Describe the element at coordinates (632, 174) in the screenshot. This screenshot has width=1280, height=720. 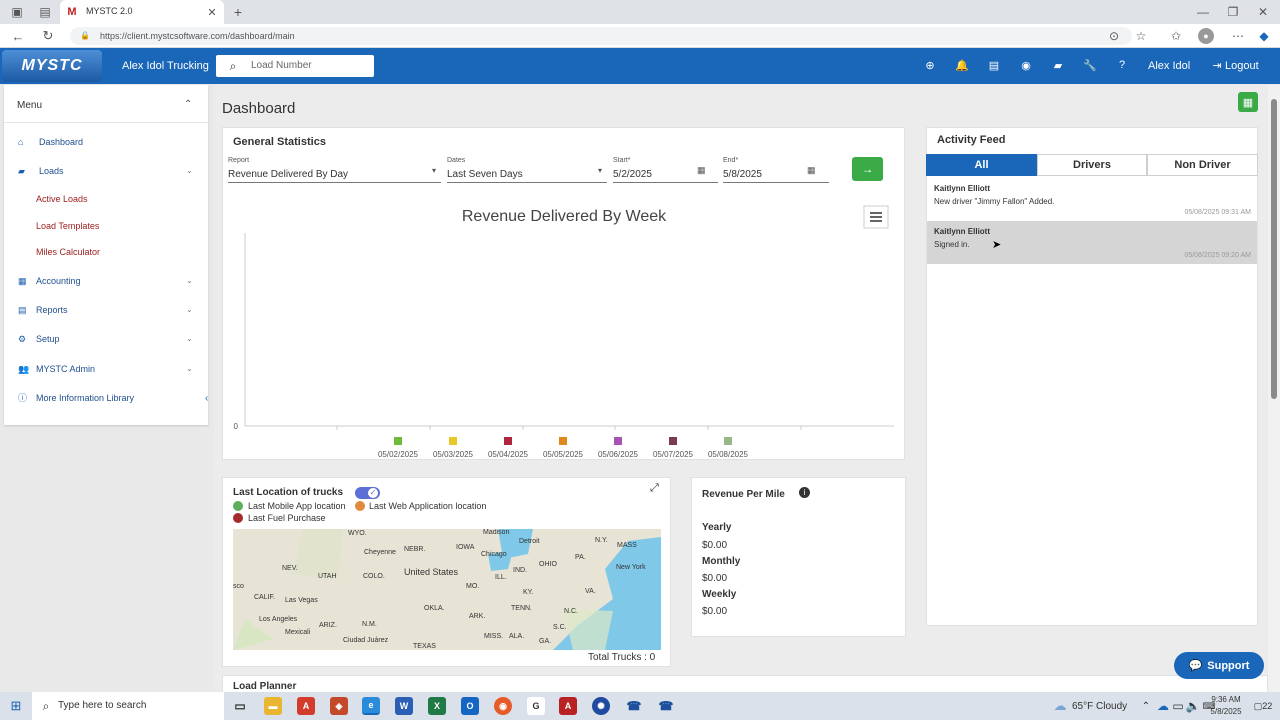
I see `start-date-input: 5/2/2025` at that location.